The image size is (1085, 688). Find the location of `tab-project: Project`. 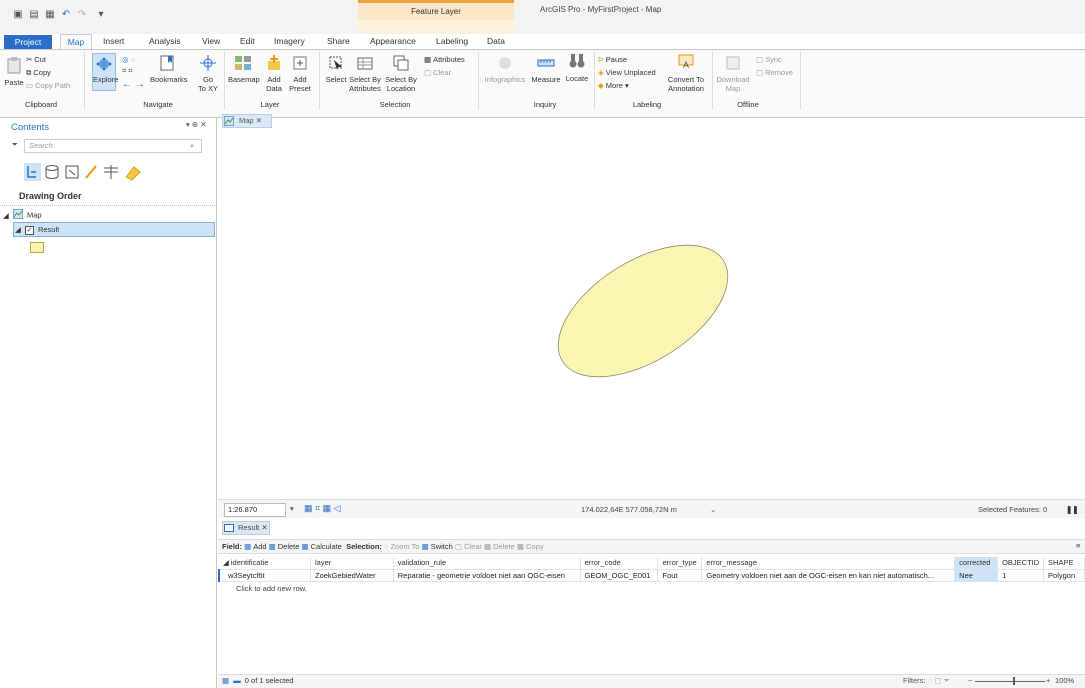

tab-project: Project is located at coordinates (28, 42).